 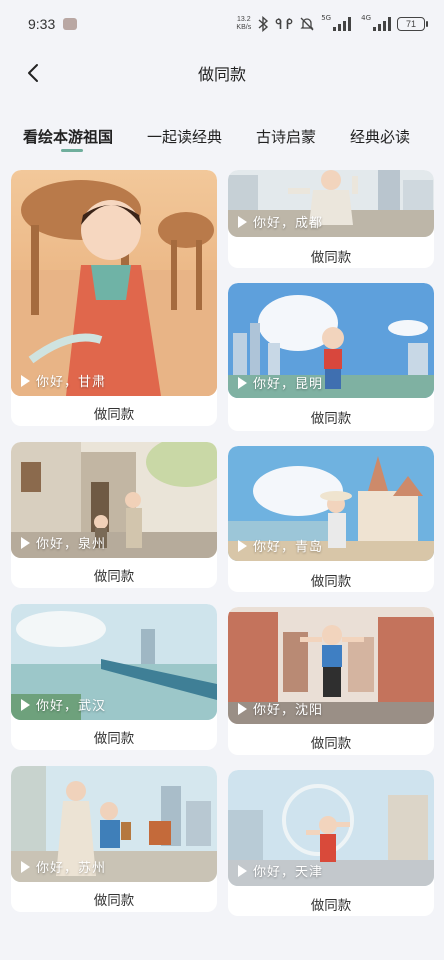 I want to click on network-speed: 13.2 KB/s, so click(x=244, y=23).